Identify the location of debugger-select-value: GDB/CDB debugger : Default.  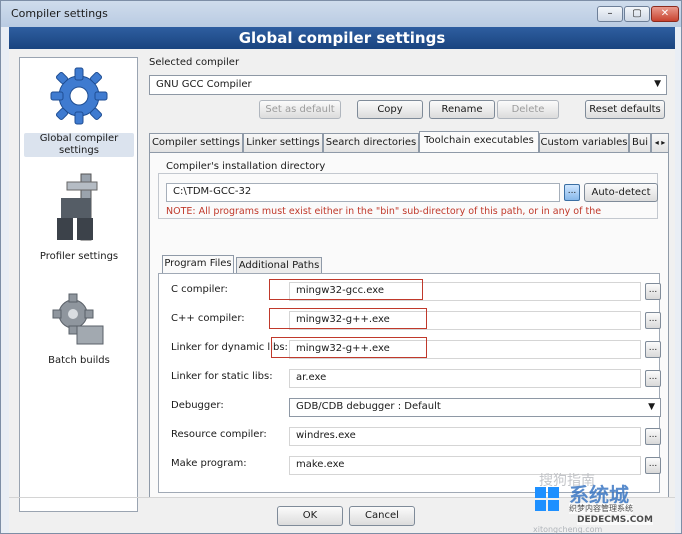
(368, 406).